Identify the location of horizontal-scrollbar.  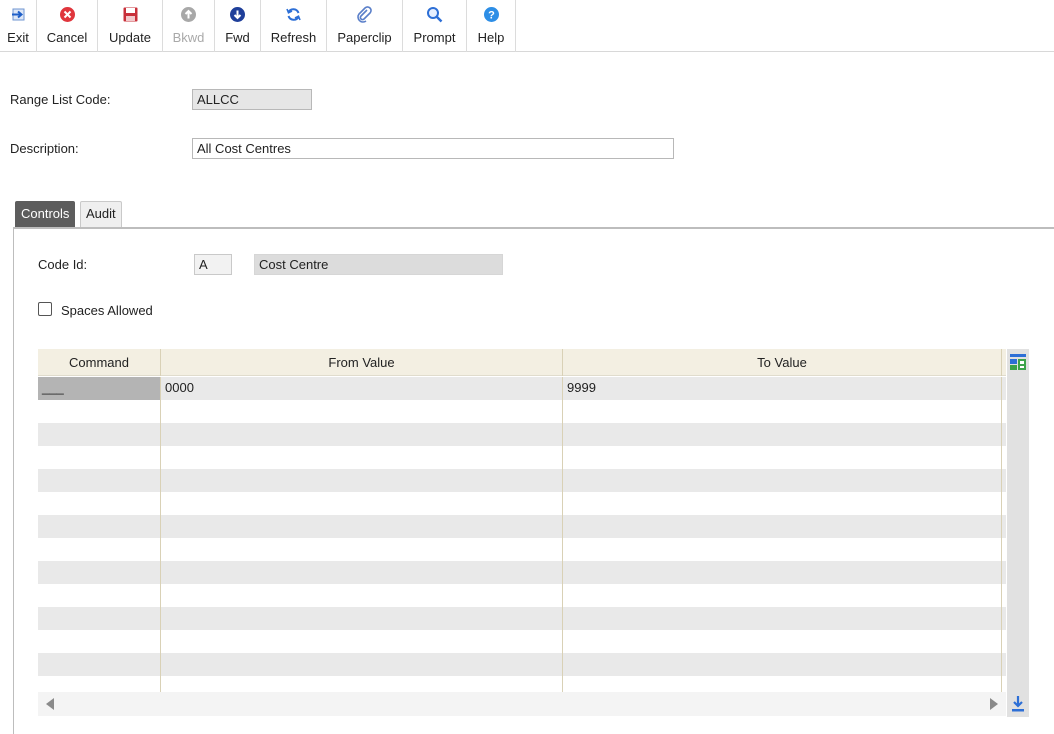
(522, 704).